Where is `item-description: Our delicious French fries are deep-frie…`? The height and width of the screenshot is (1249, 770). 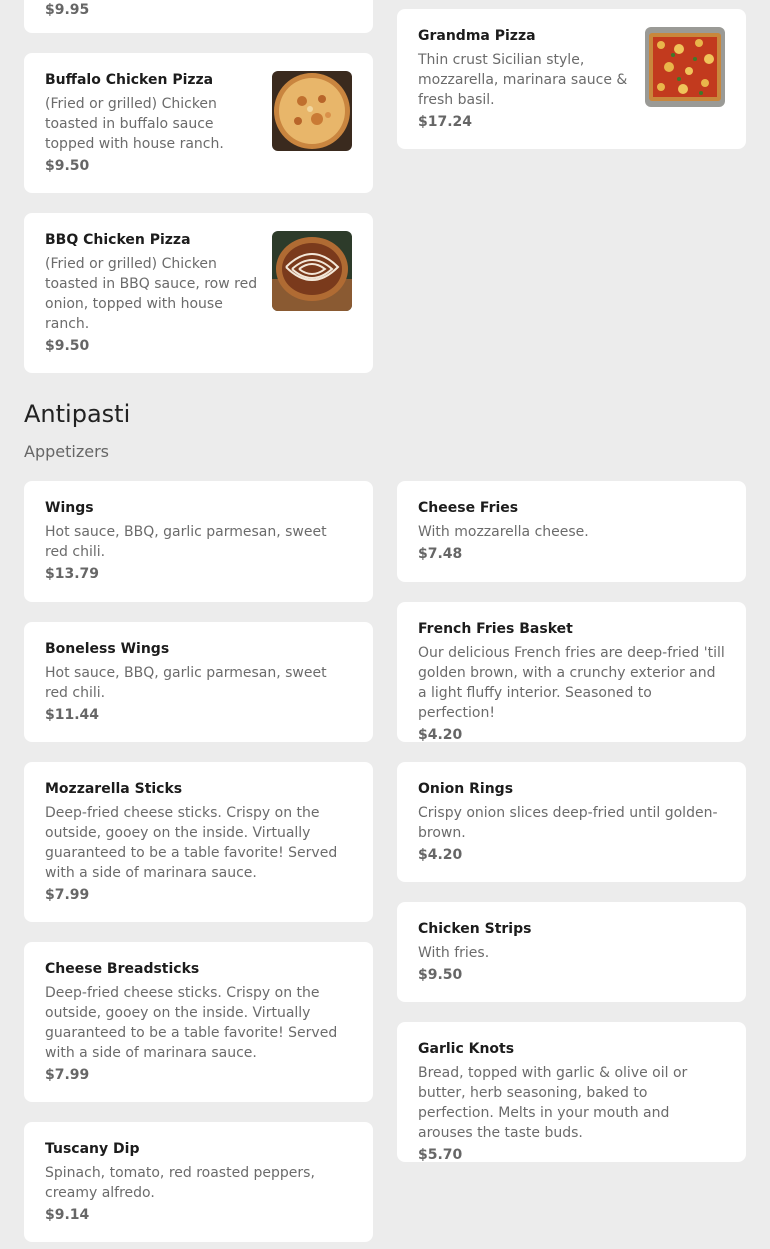 item-description: Our delicious French fries are deep-frie… is located at coordinates (571, 683).